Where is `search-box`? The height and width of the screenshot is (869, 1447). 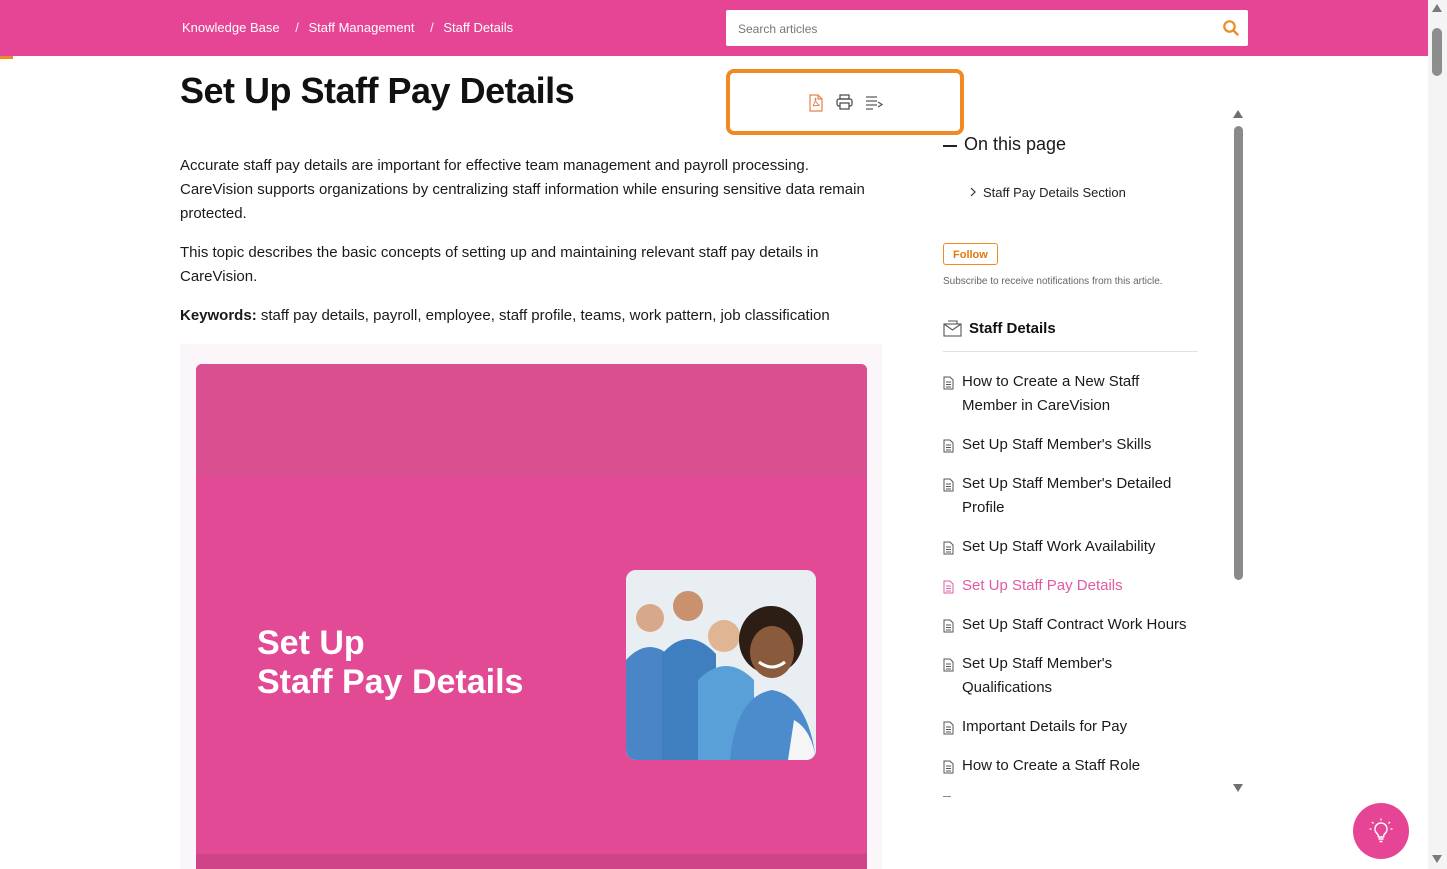
search-box is located at coordinates (987, 29).